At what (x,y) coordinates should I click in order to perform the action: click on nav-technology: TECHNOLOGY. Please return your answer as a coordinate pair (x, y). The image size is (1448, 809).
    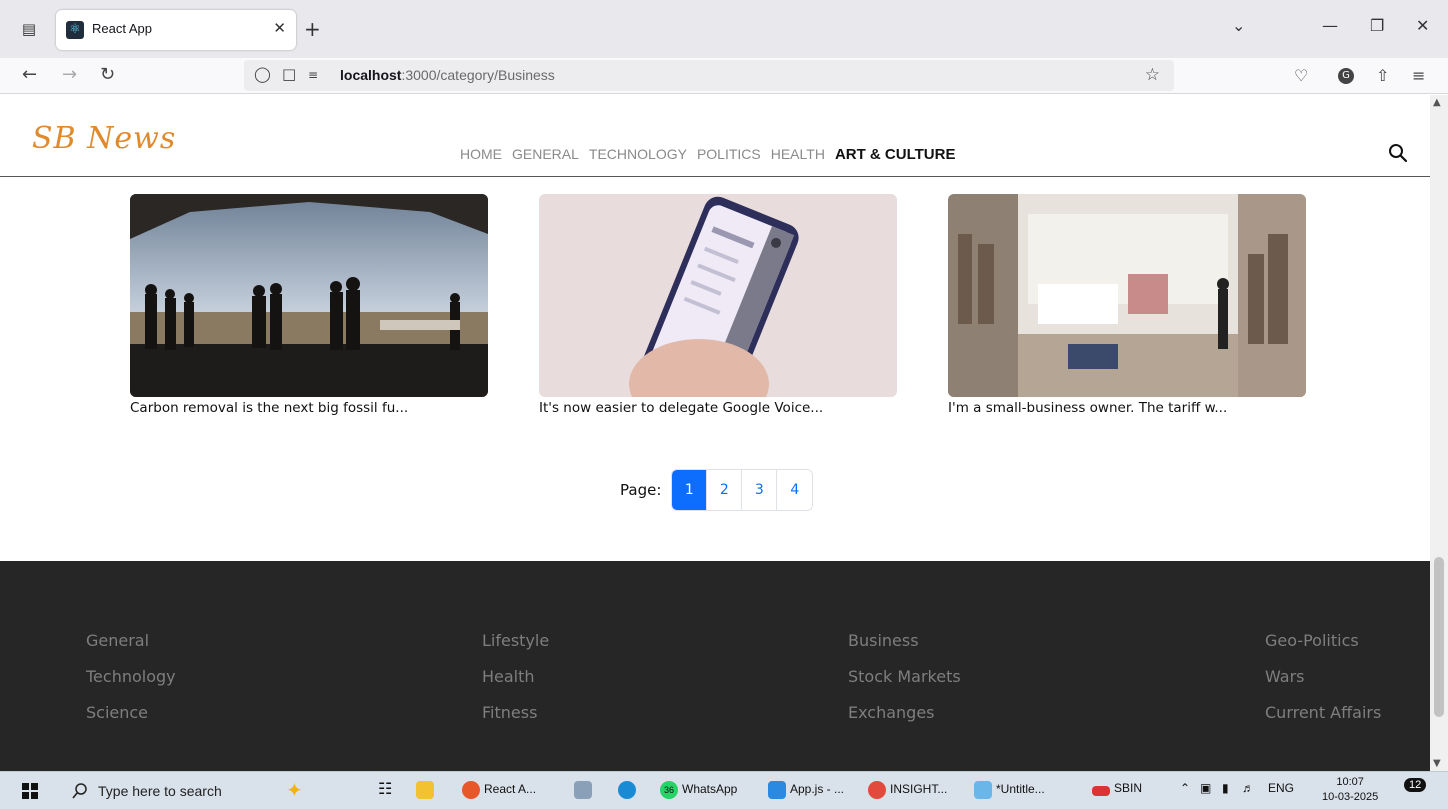
    Looking at the image, I should click on (638, 154).